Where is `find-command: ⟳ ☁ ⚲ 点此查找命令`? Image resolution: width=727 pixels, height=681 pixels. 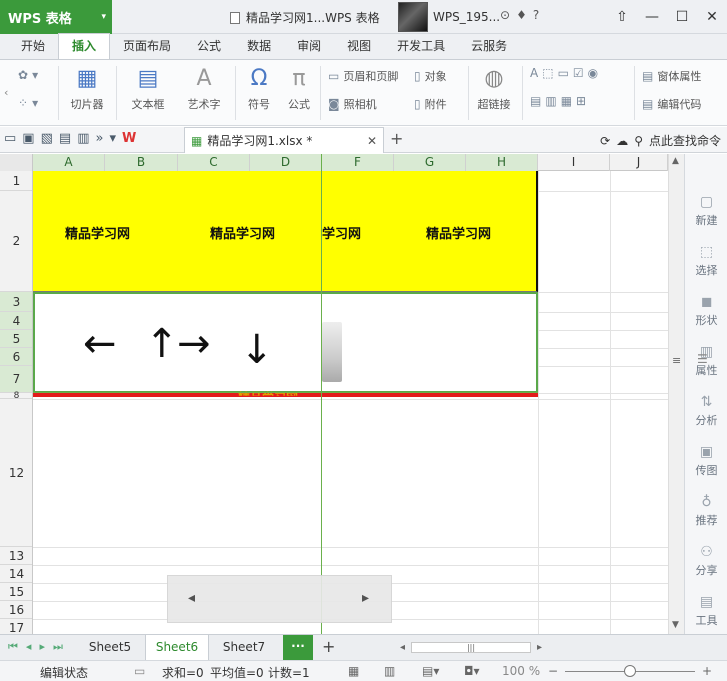 find-command: ⟳ ☁ ⚲ 点此查找命令 is located at coordinates (660, 140).